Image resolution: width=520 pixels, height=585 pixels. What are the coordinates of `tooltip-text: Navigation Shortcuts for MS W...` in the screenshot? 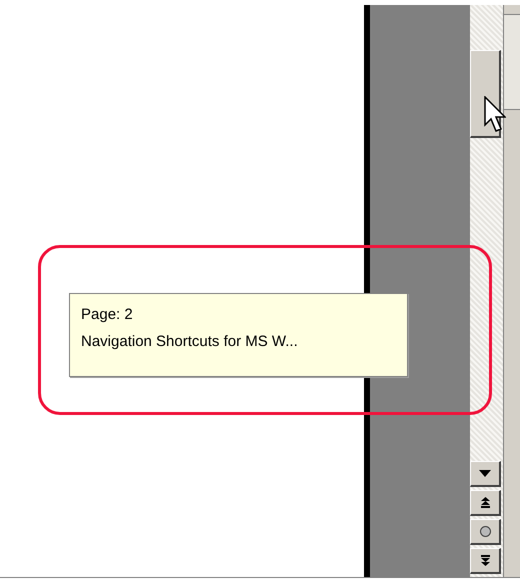 It's located at (190, 342).